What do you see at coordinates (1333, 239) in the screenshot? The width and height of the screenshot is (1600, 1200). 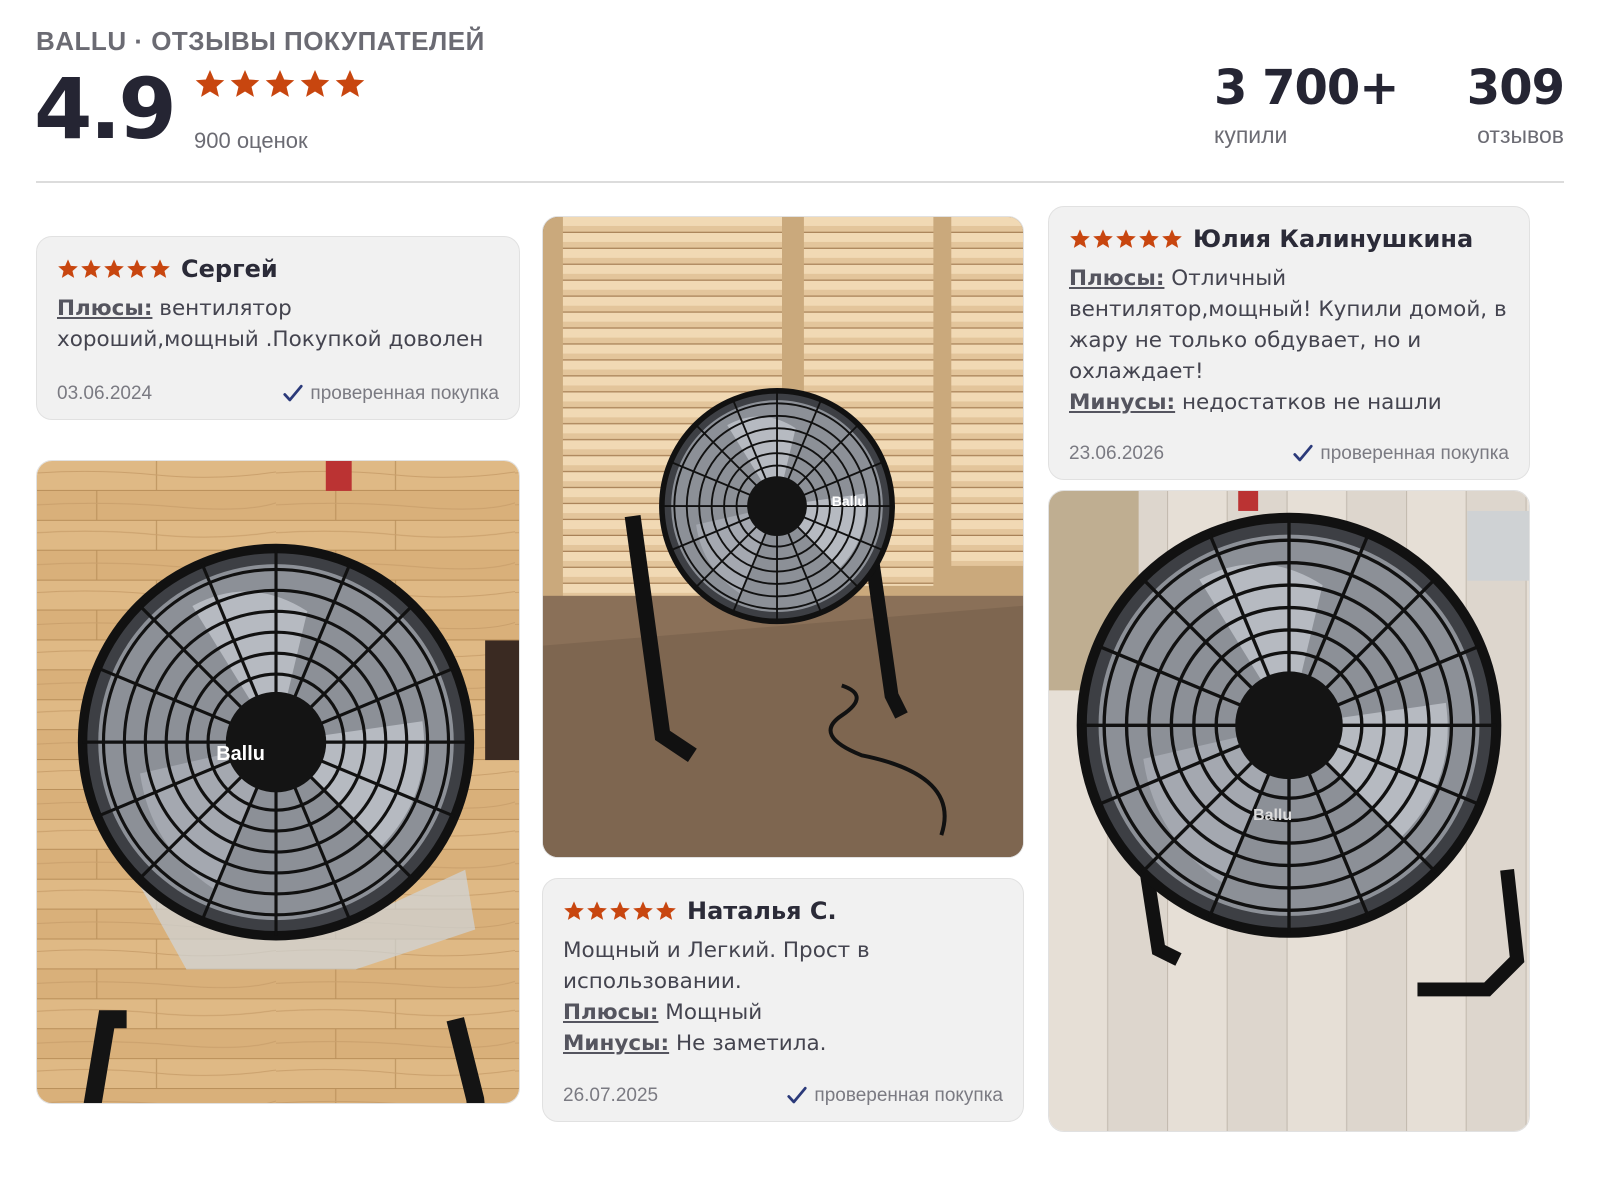 I see `review-author: Юлия Калинушкина` at bounding box center [1333, 239].